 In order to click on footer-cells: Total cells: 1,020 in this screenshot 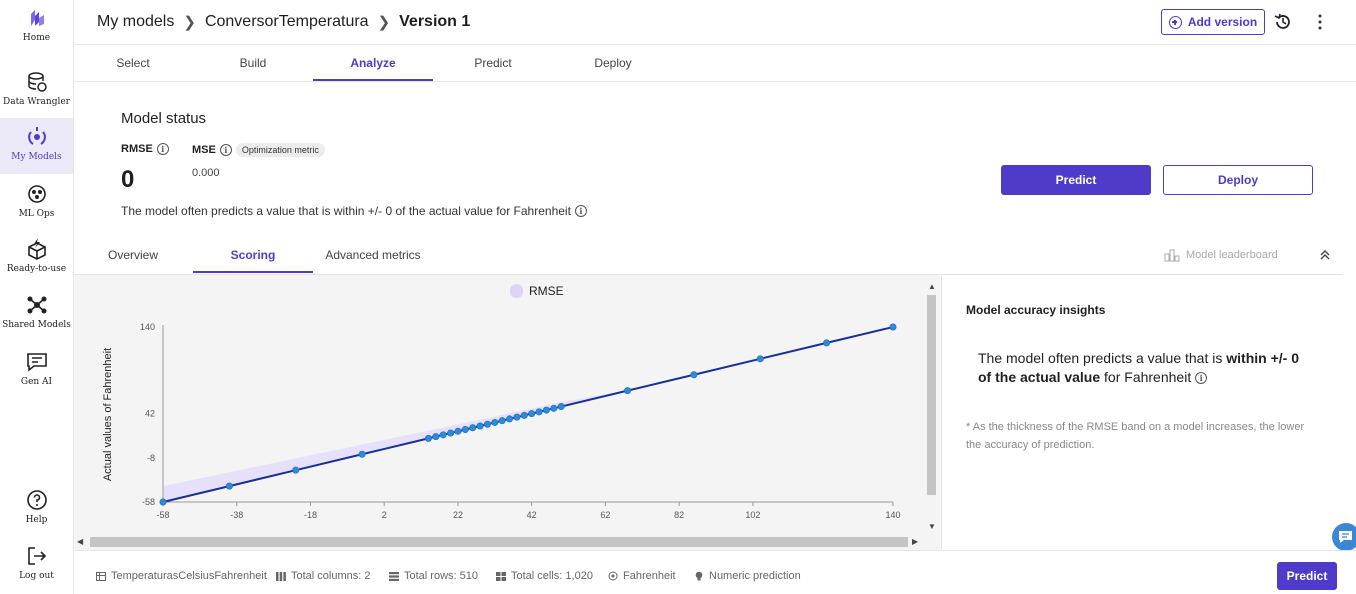, I will do `click(544, 576)`.